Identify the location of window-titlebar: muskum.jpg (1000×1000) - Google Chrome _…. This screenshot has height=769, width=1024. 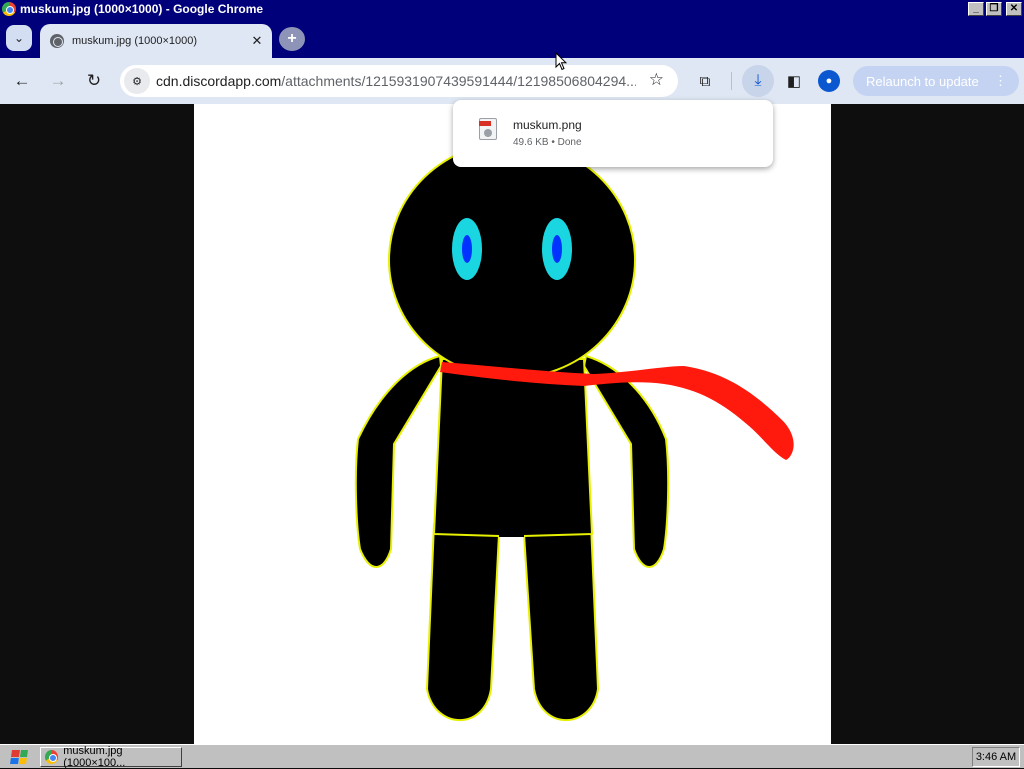
(512, 9).